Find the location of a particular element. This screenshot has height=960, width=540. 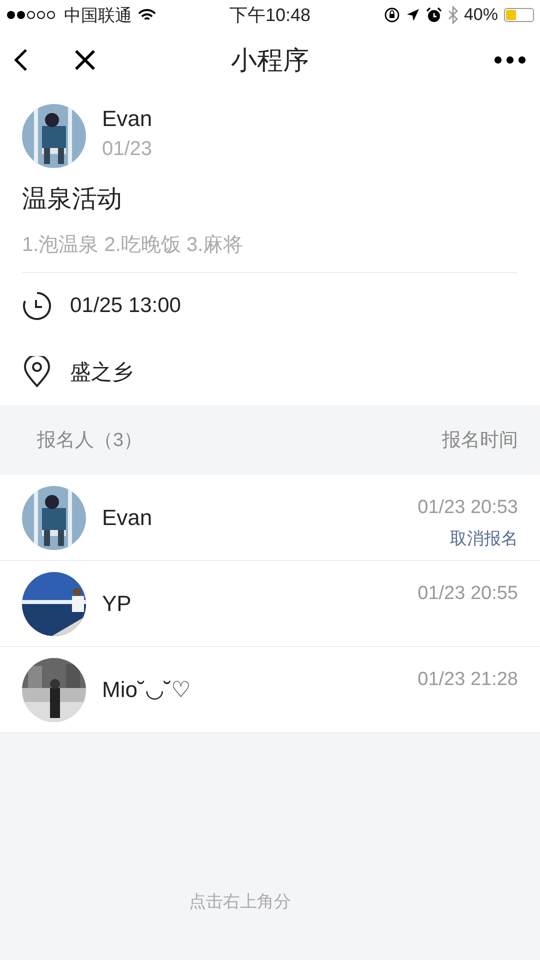

battery-percent: 40% is located at coordinates (481, 15).